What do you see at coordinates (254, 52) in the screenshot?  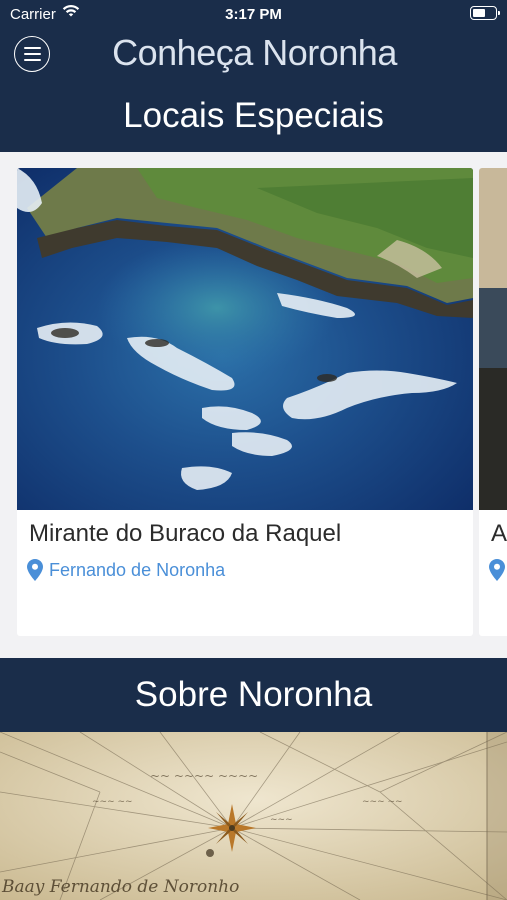 I see `app-title: Conheça Noronha` at bounding box center [254, 52].